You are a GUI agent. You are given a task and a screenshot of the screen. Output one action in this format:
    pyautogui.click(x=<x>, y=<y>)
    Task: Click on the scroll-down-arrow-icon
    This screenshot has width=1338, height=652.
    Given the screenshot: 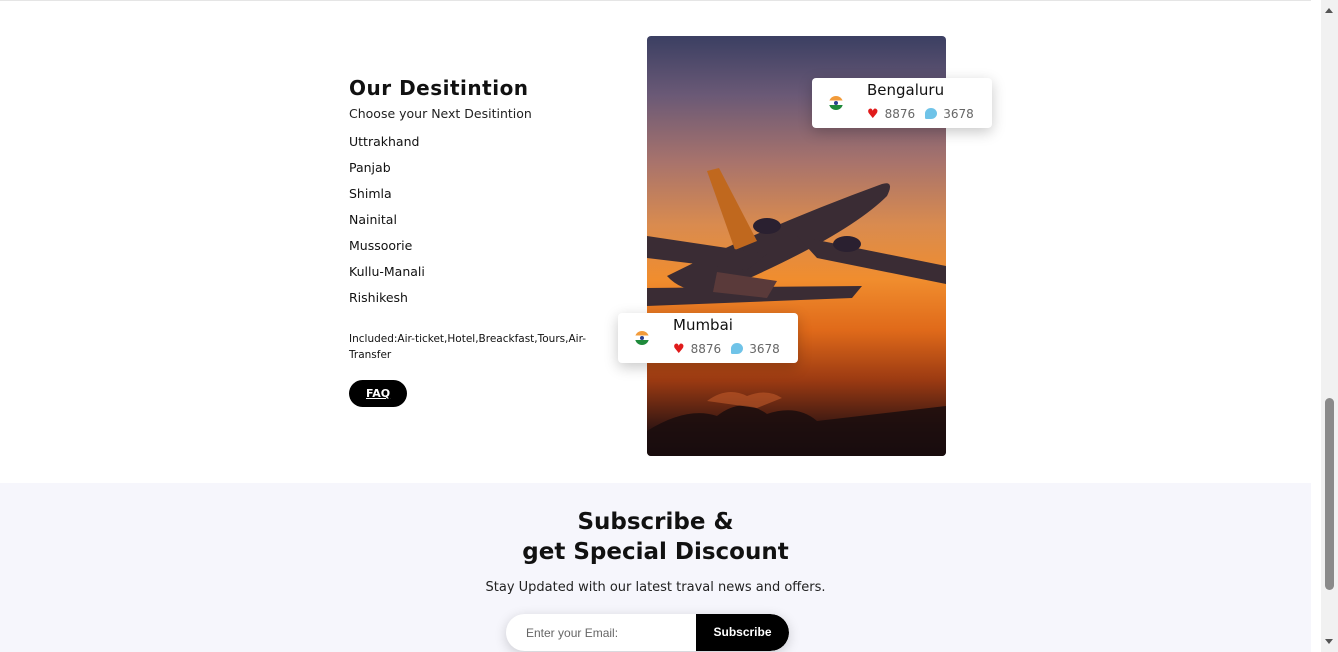 What is the action you would take?
    pyautogui.click(x=1329, y=641)
    